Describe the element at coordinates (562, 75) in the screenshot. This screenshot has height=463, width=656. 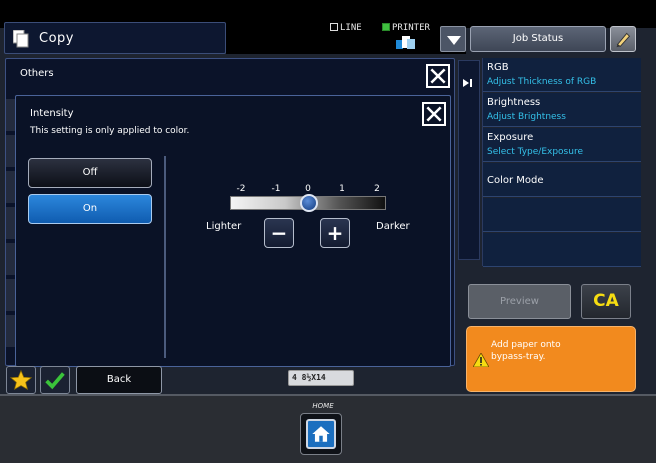
I see `function-item-rgb: RGB Adjust Thickness of RGB` at that location.